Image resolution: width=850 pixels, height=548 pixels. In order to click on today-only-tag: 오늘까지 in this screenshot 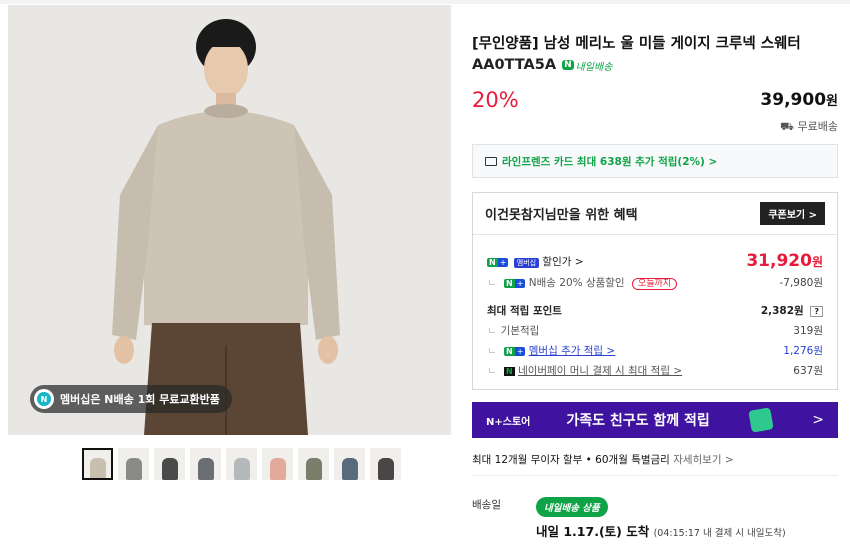, I will do `click(654, 284)`.